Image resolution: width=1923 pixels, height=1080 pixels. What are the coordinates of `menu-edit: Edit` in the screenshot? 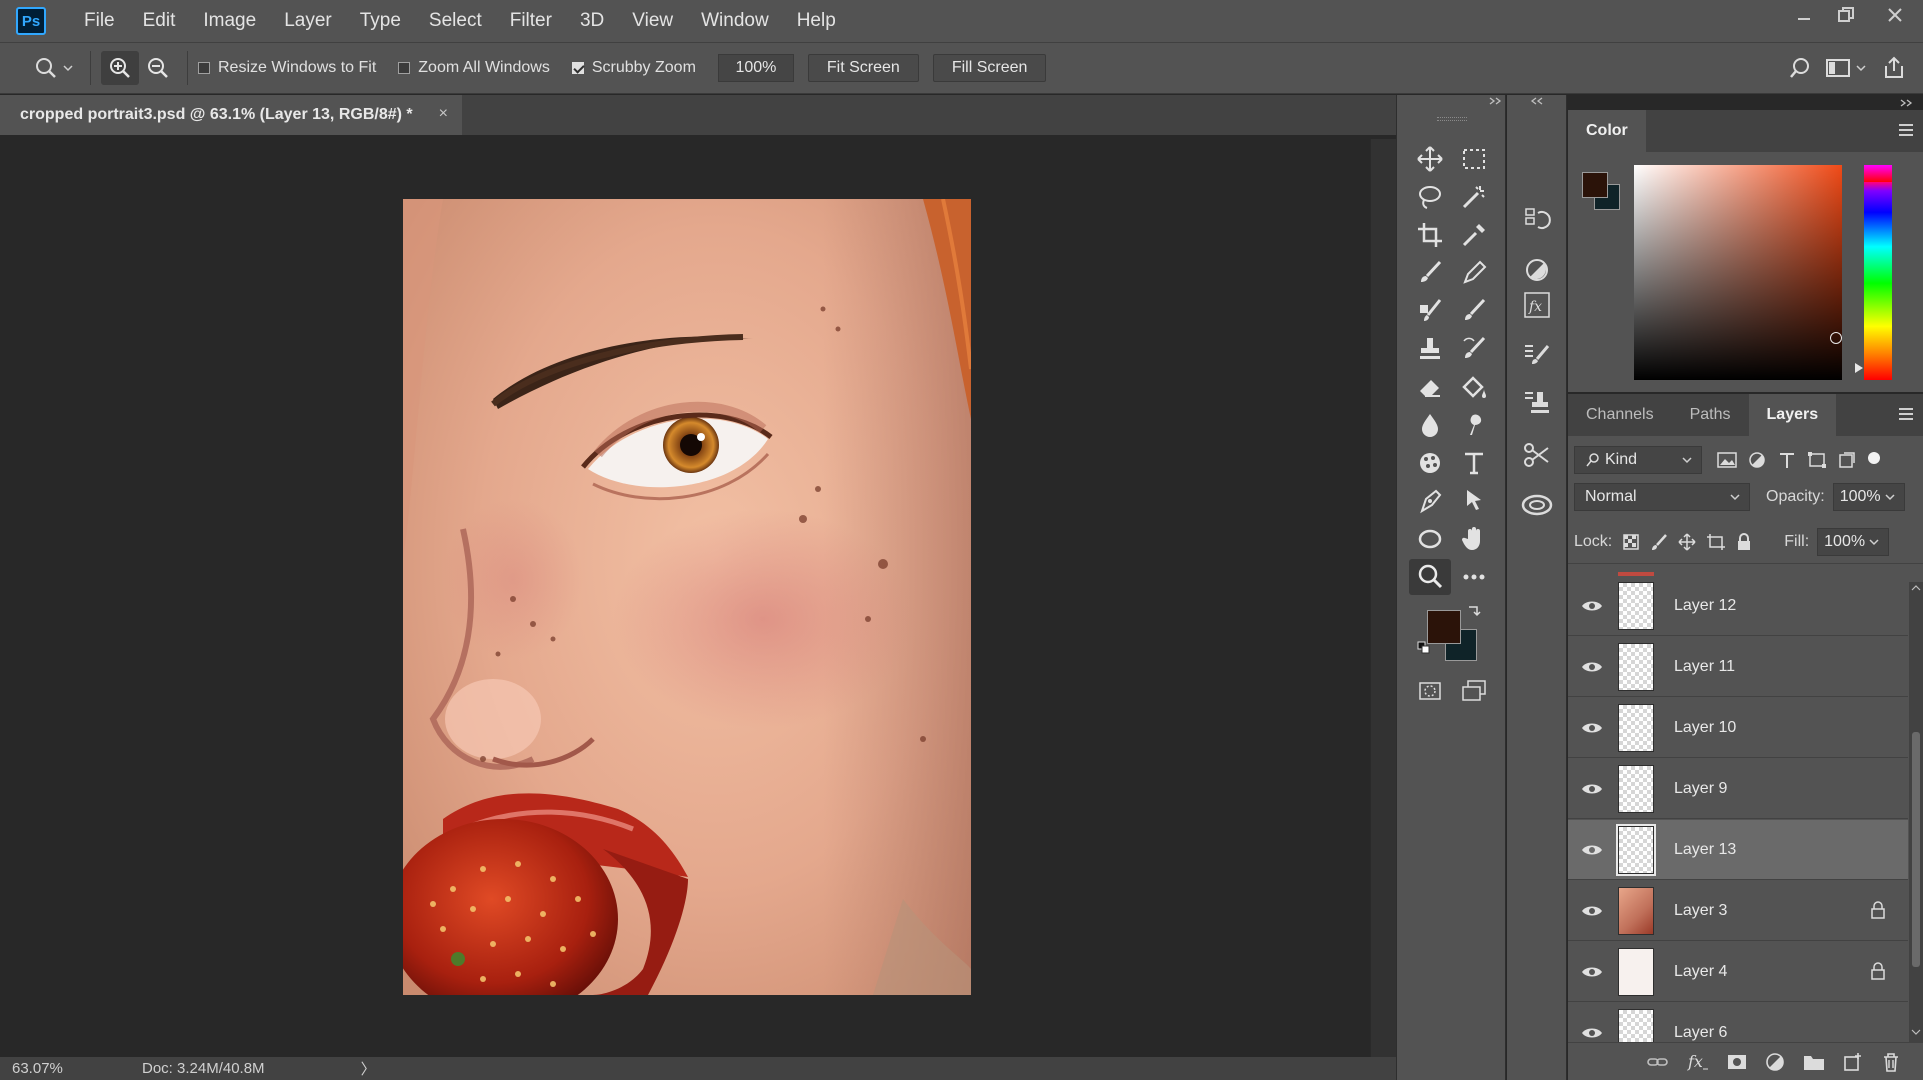 It's located at (159, 21).